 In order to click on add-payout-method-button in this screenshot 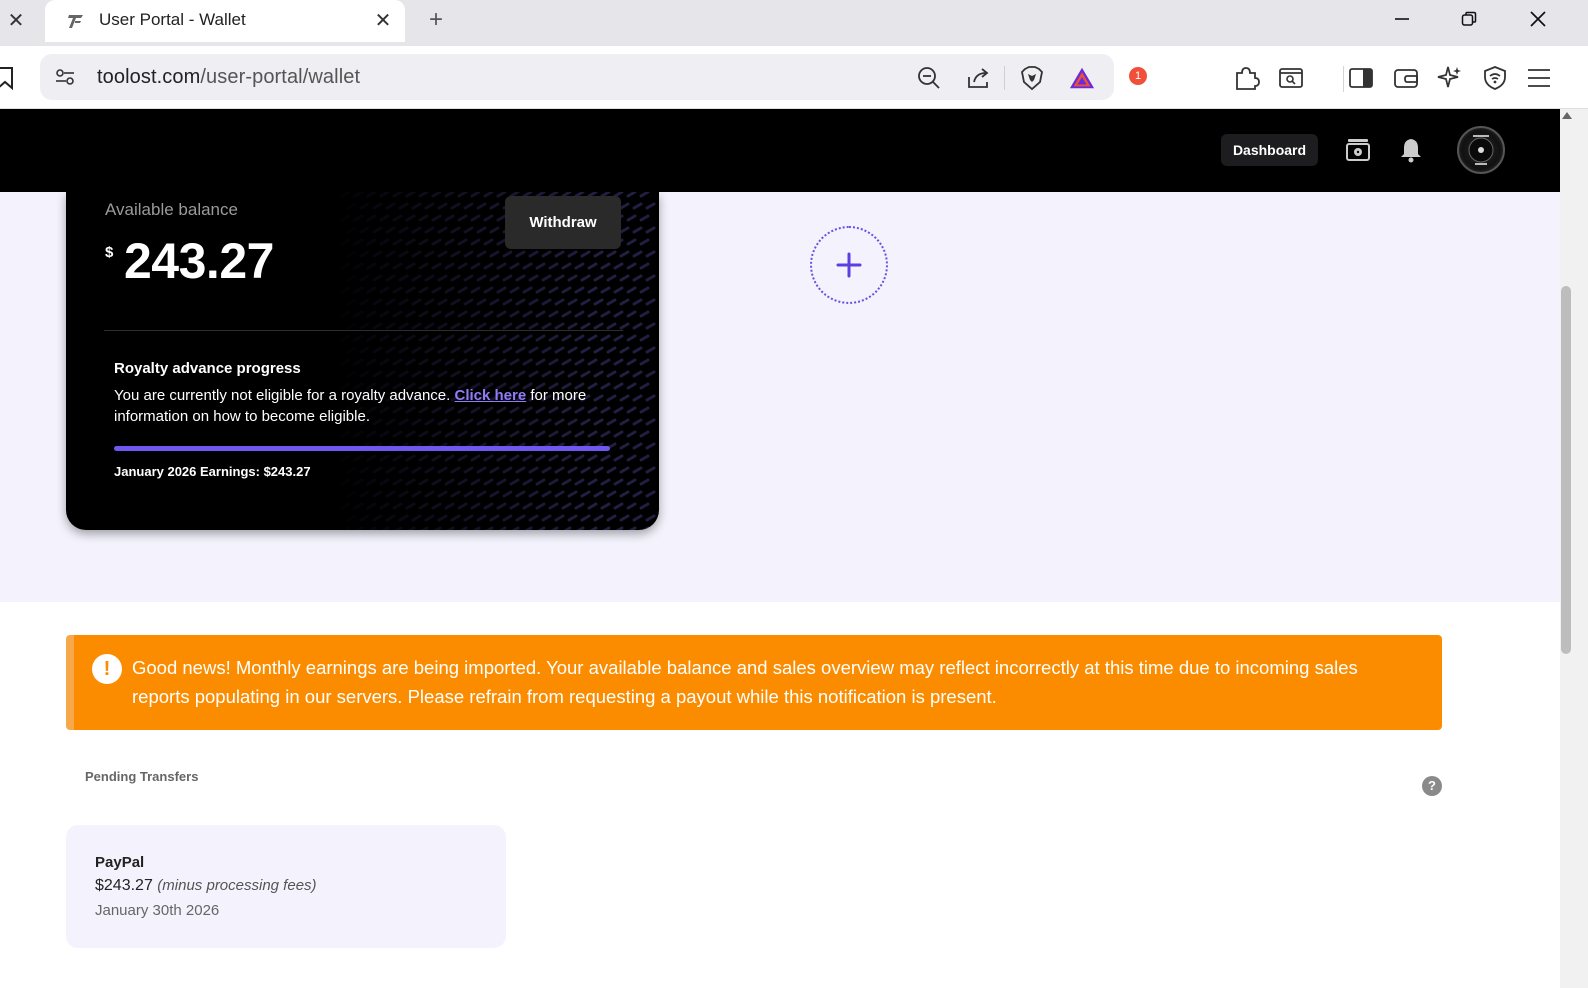, I will do `click(849, 265)`.